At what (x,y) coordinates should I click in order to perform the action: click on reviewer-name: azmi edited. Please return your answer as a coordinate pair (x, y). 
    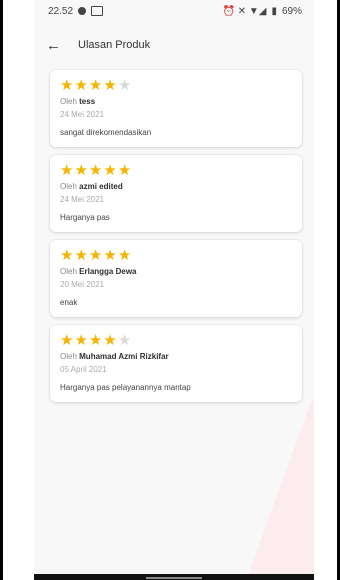
    Looking at the image, I should click on (101, 186).